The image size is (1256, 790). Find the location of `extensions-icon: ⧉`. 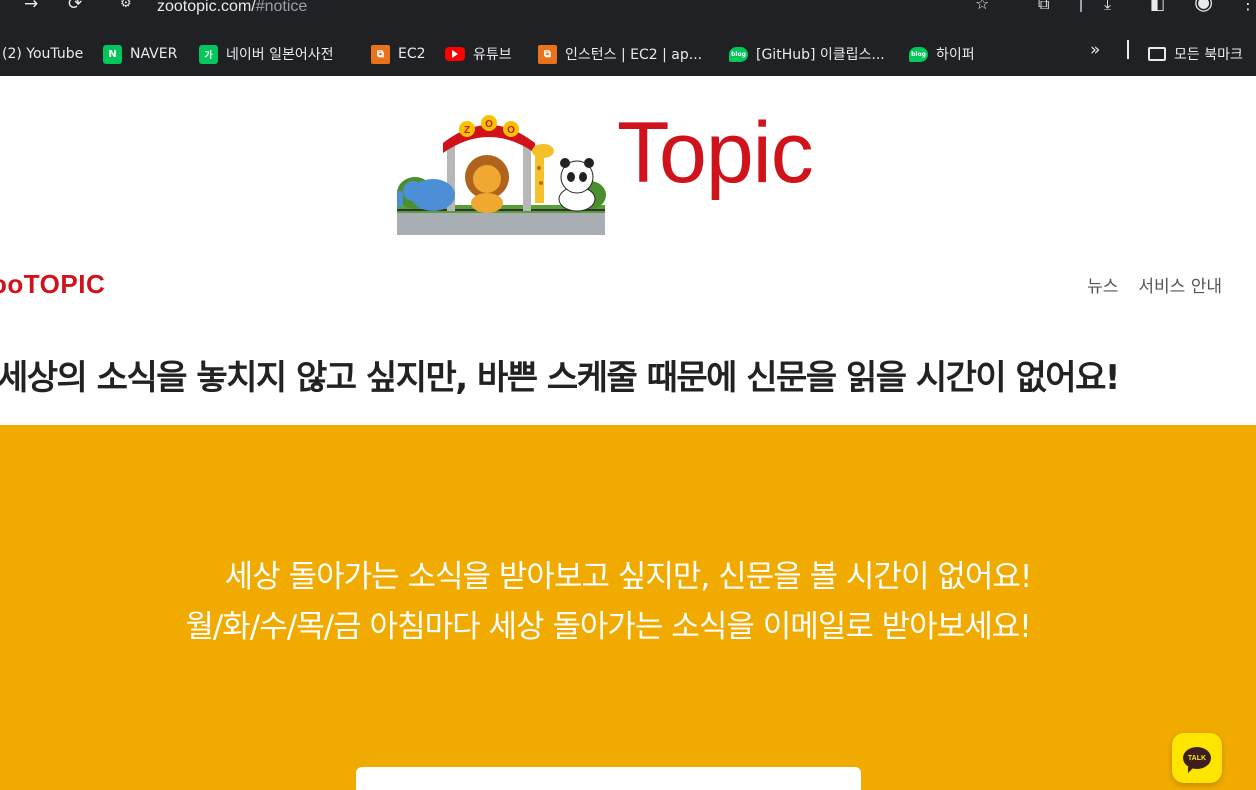

extensions-icon: ⧉ is located at coordinates (1043, 7).